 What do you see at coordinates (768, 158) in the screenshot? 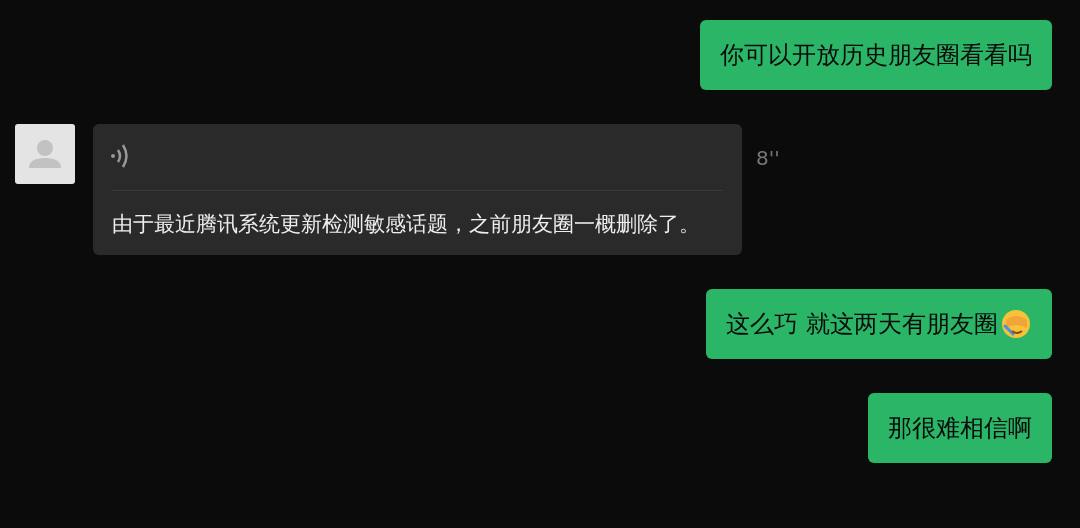
I see `voice-duration: 8''` at bounding box center [768, 158].